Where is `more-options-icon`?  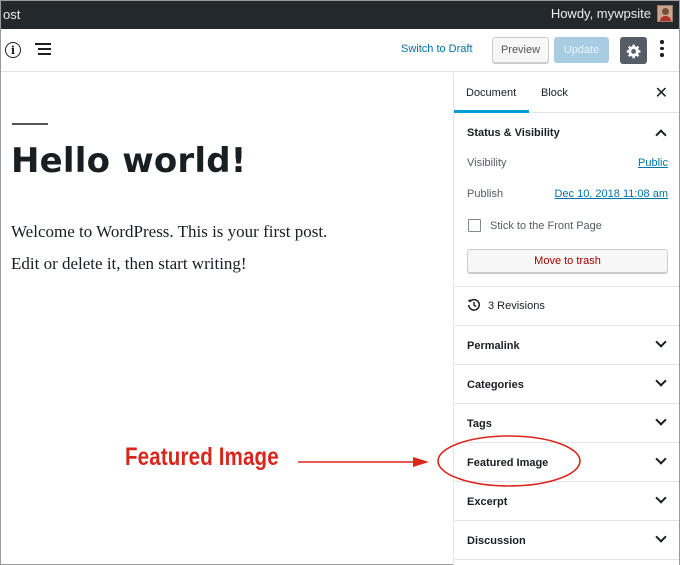
more-options-icon is located at coordinates (662, 50).